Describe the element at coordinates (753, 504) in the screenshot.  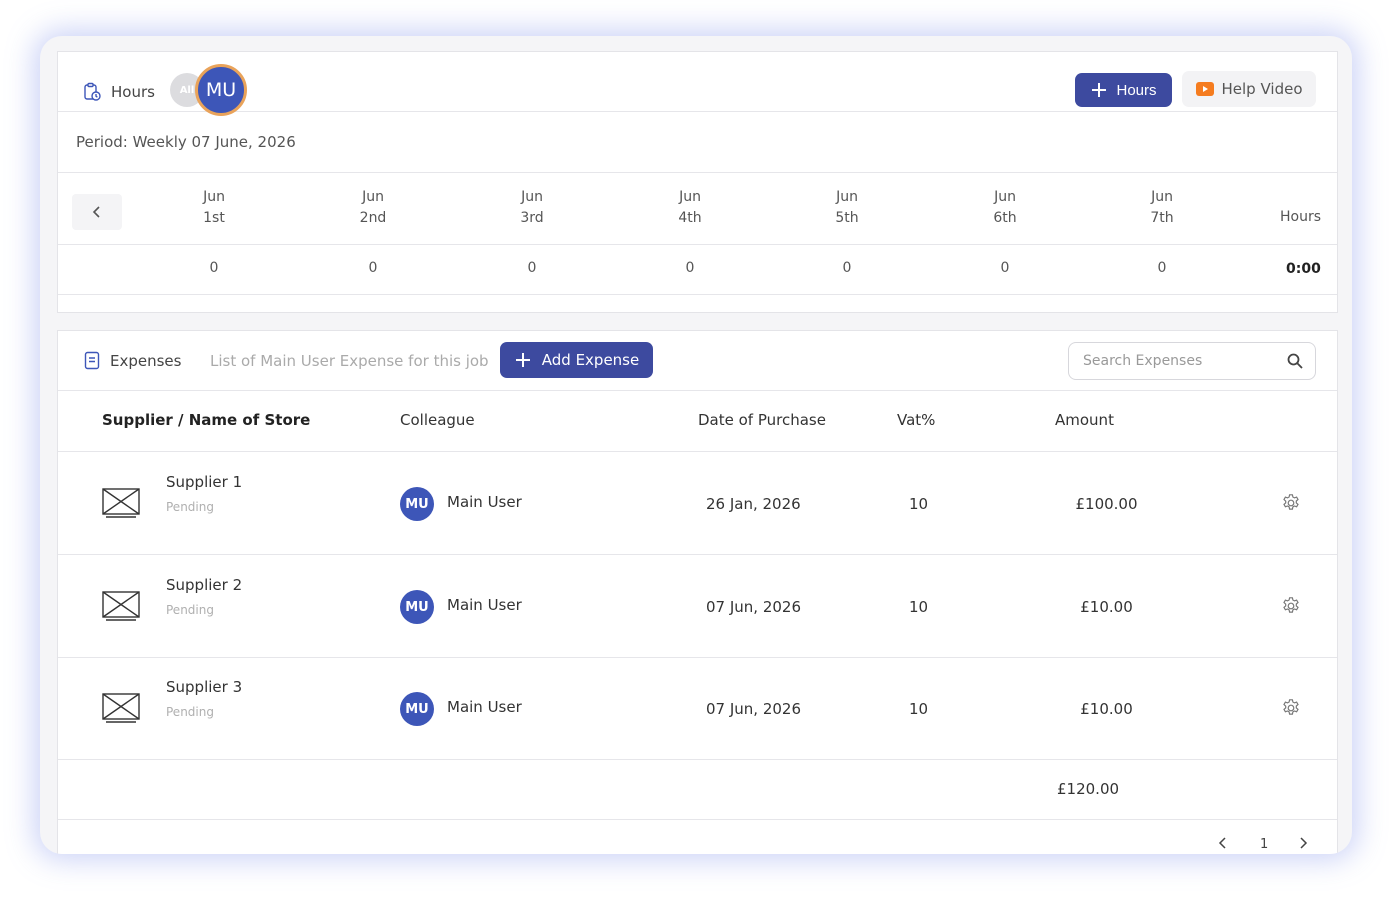
I see `purchase-date: 26 Jan, 2026` at that location.